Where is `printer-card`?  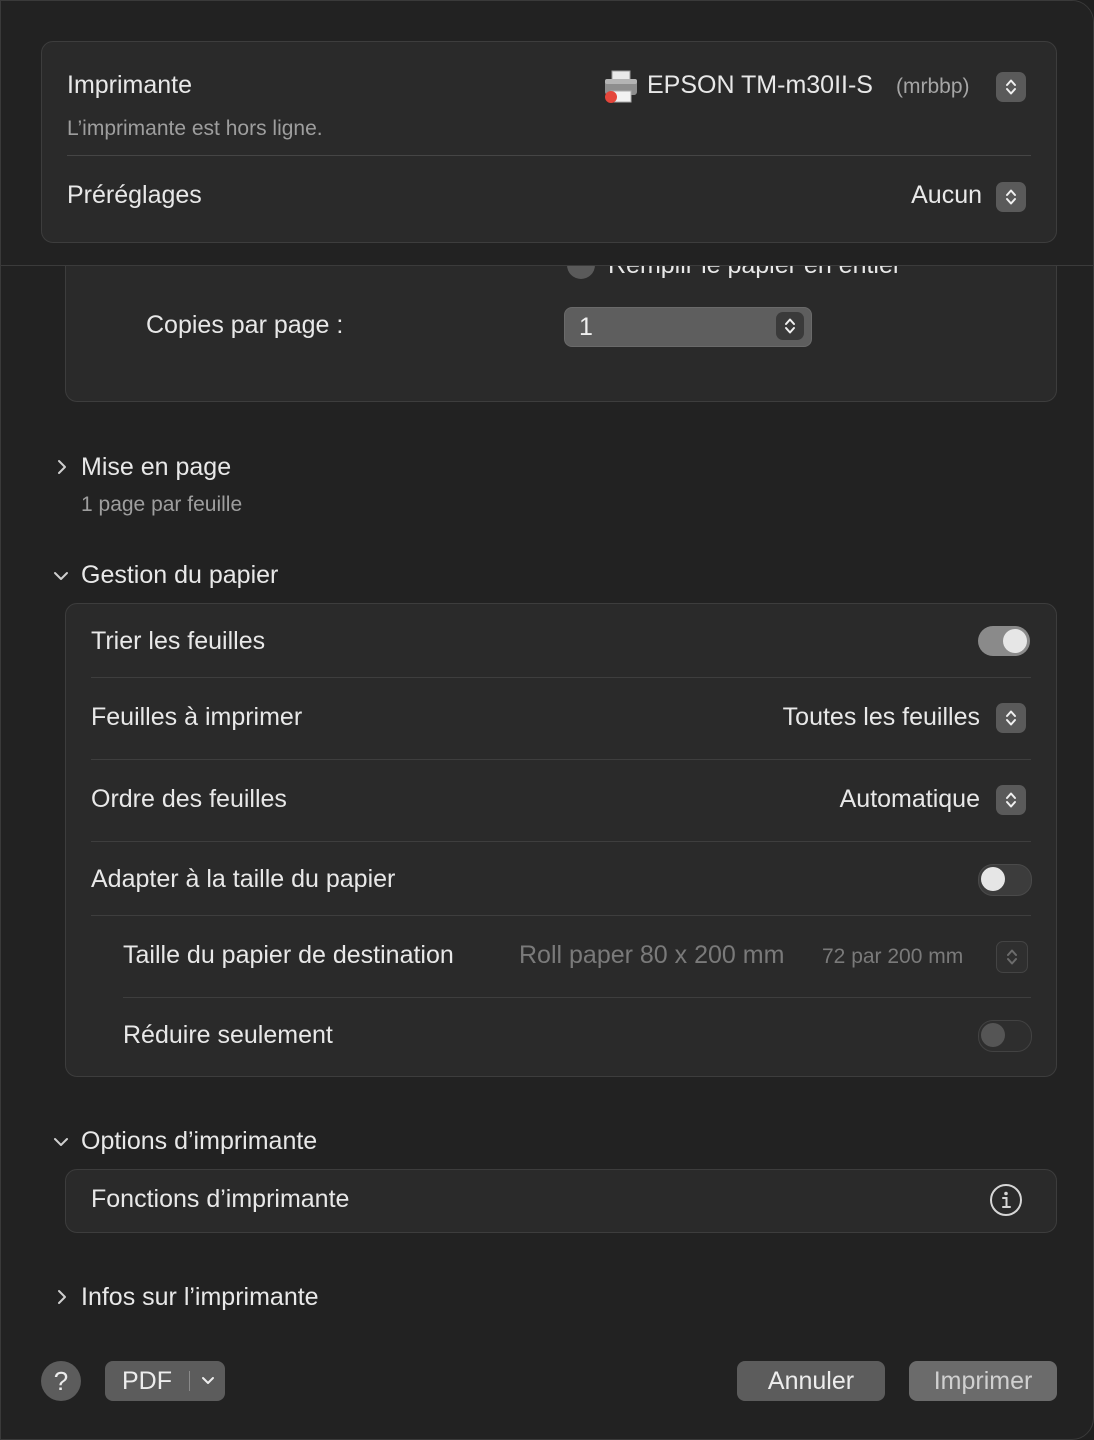 printer-card is located at coordinates (549, 142).